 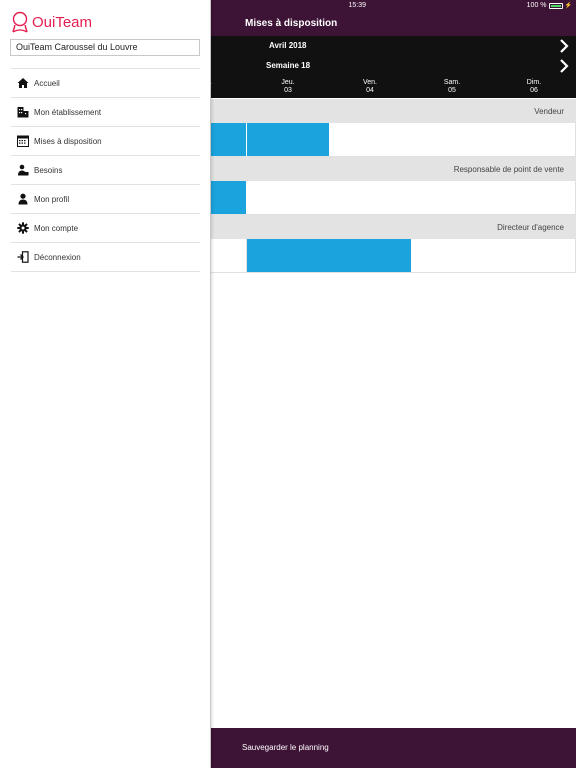 What do you see at coordinates (23, 170) in the screenshot?
I see `person-briefcase-icon` at bounding box center [23, 170].